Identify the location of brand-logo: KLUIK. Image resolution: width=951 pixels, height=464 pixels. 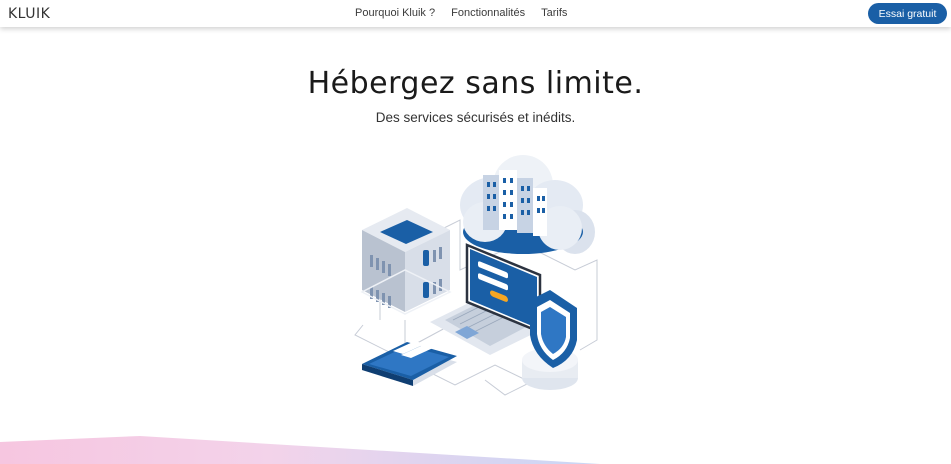
(29, 14).